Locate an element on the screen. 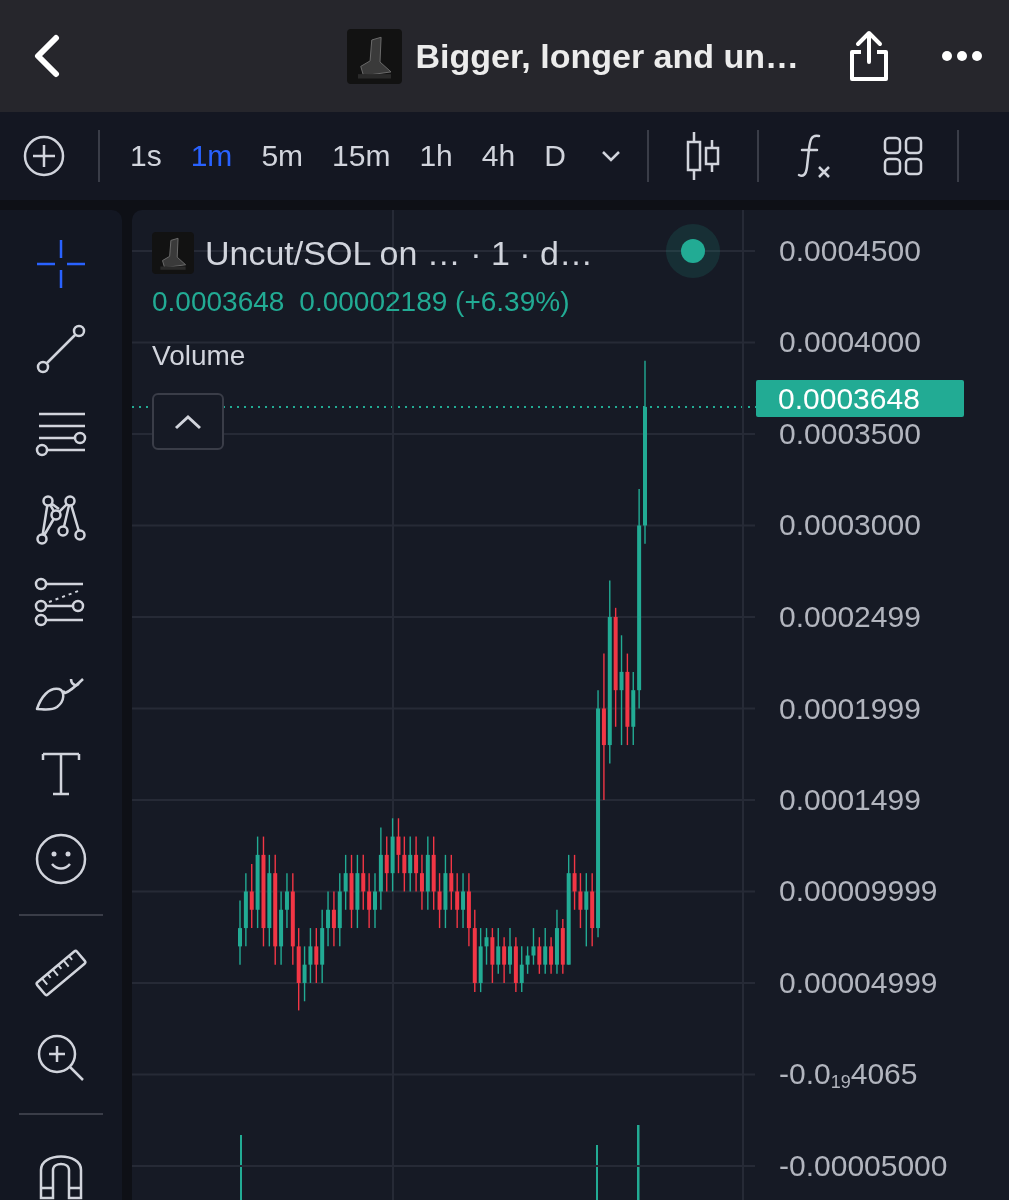 Image resolution: width=1009 pixels, height=1200 pixels. chevron-up-icon is located at coordinates (188, 421).